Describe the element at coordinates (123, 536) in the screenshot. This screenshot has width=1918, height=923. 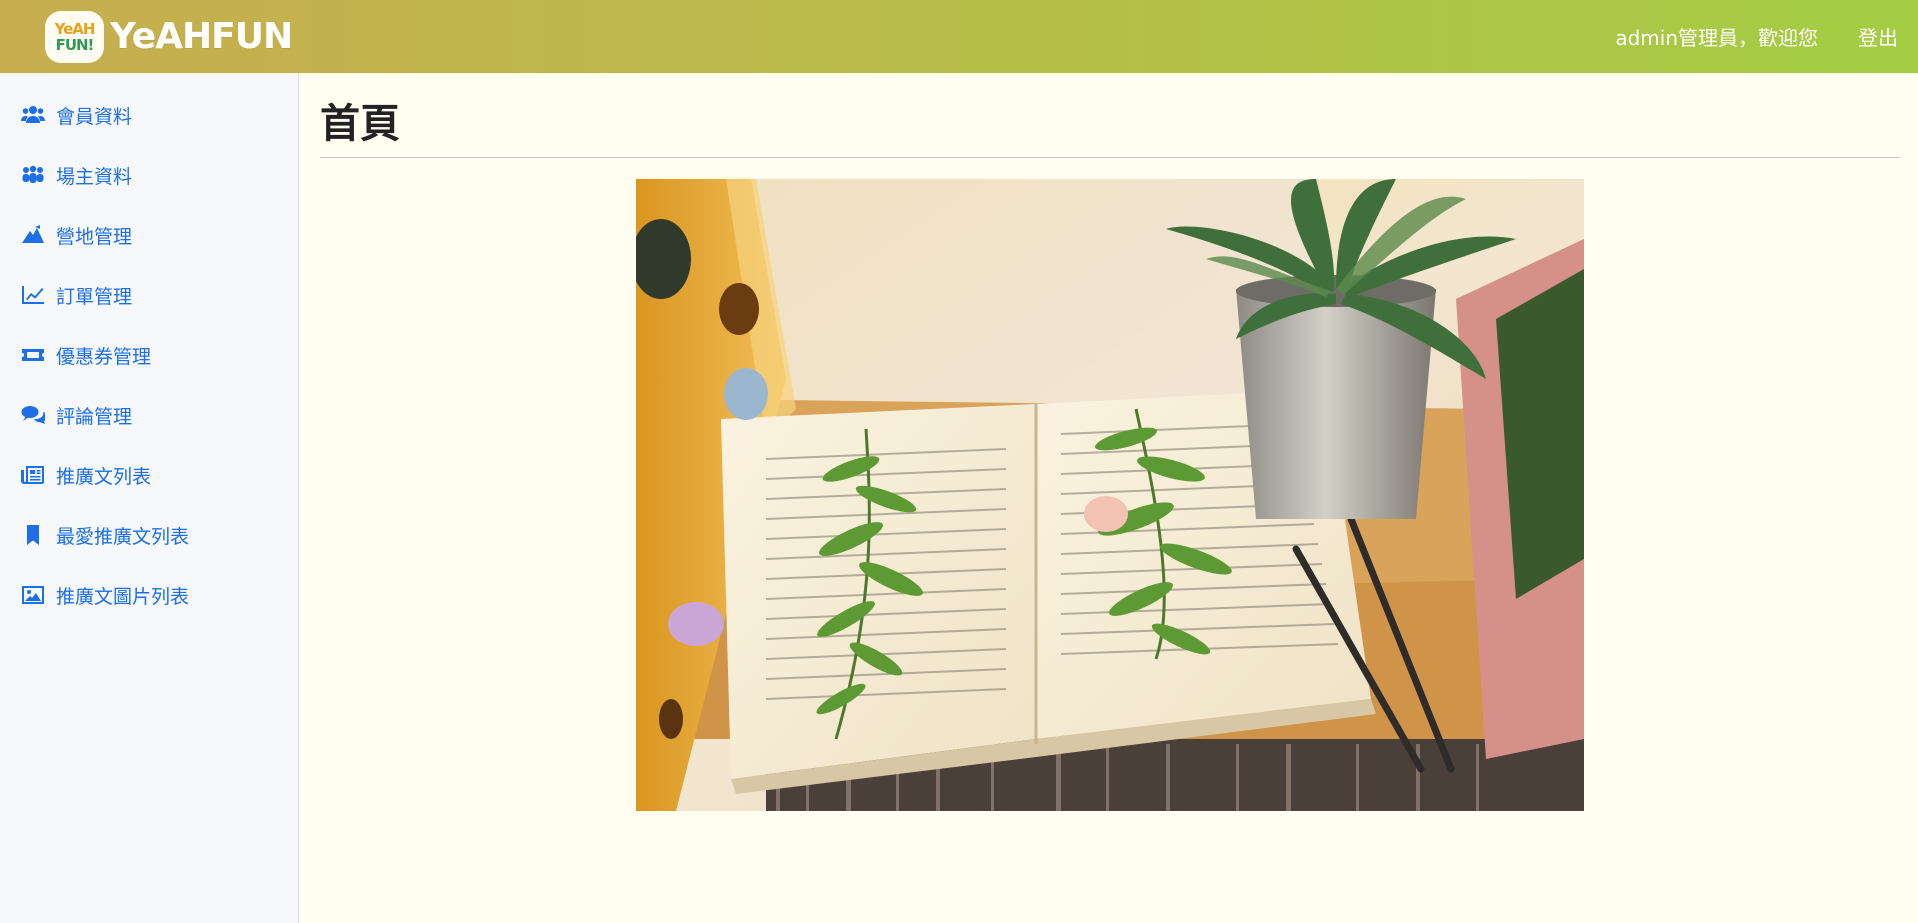
I see `sidebar-item-label: 最愛推廣文列表` at that location.